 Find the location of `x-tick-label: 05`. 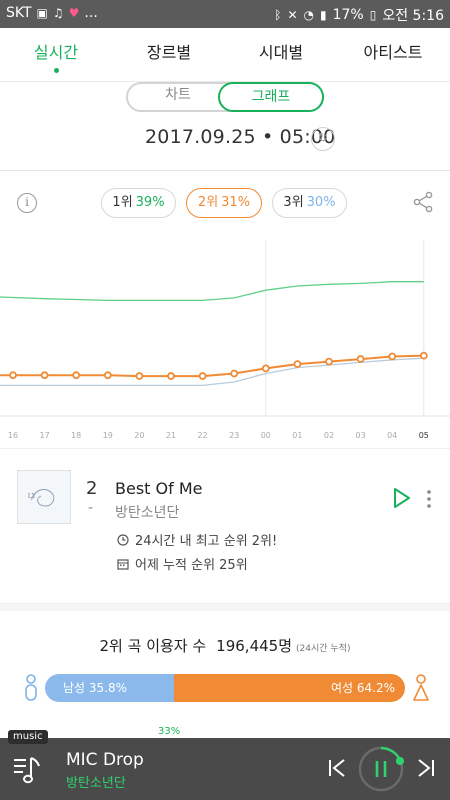

x-tick-label: 05 is located at coordinates (424, 435).